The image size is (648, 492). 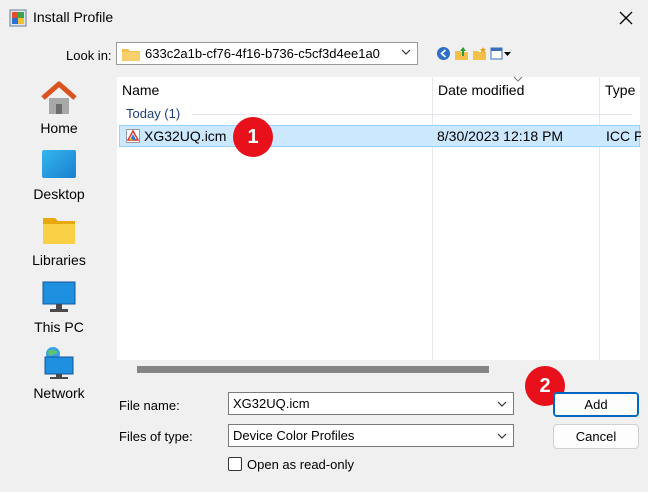 What do you see at coordinates (518, 79) in the screenshot?
I see `sort-chevron-icon` at bounding box center [518, 79].